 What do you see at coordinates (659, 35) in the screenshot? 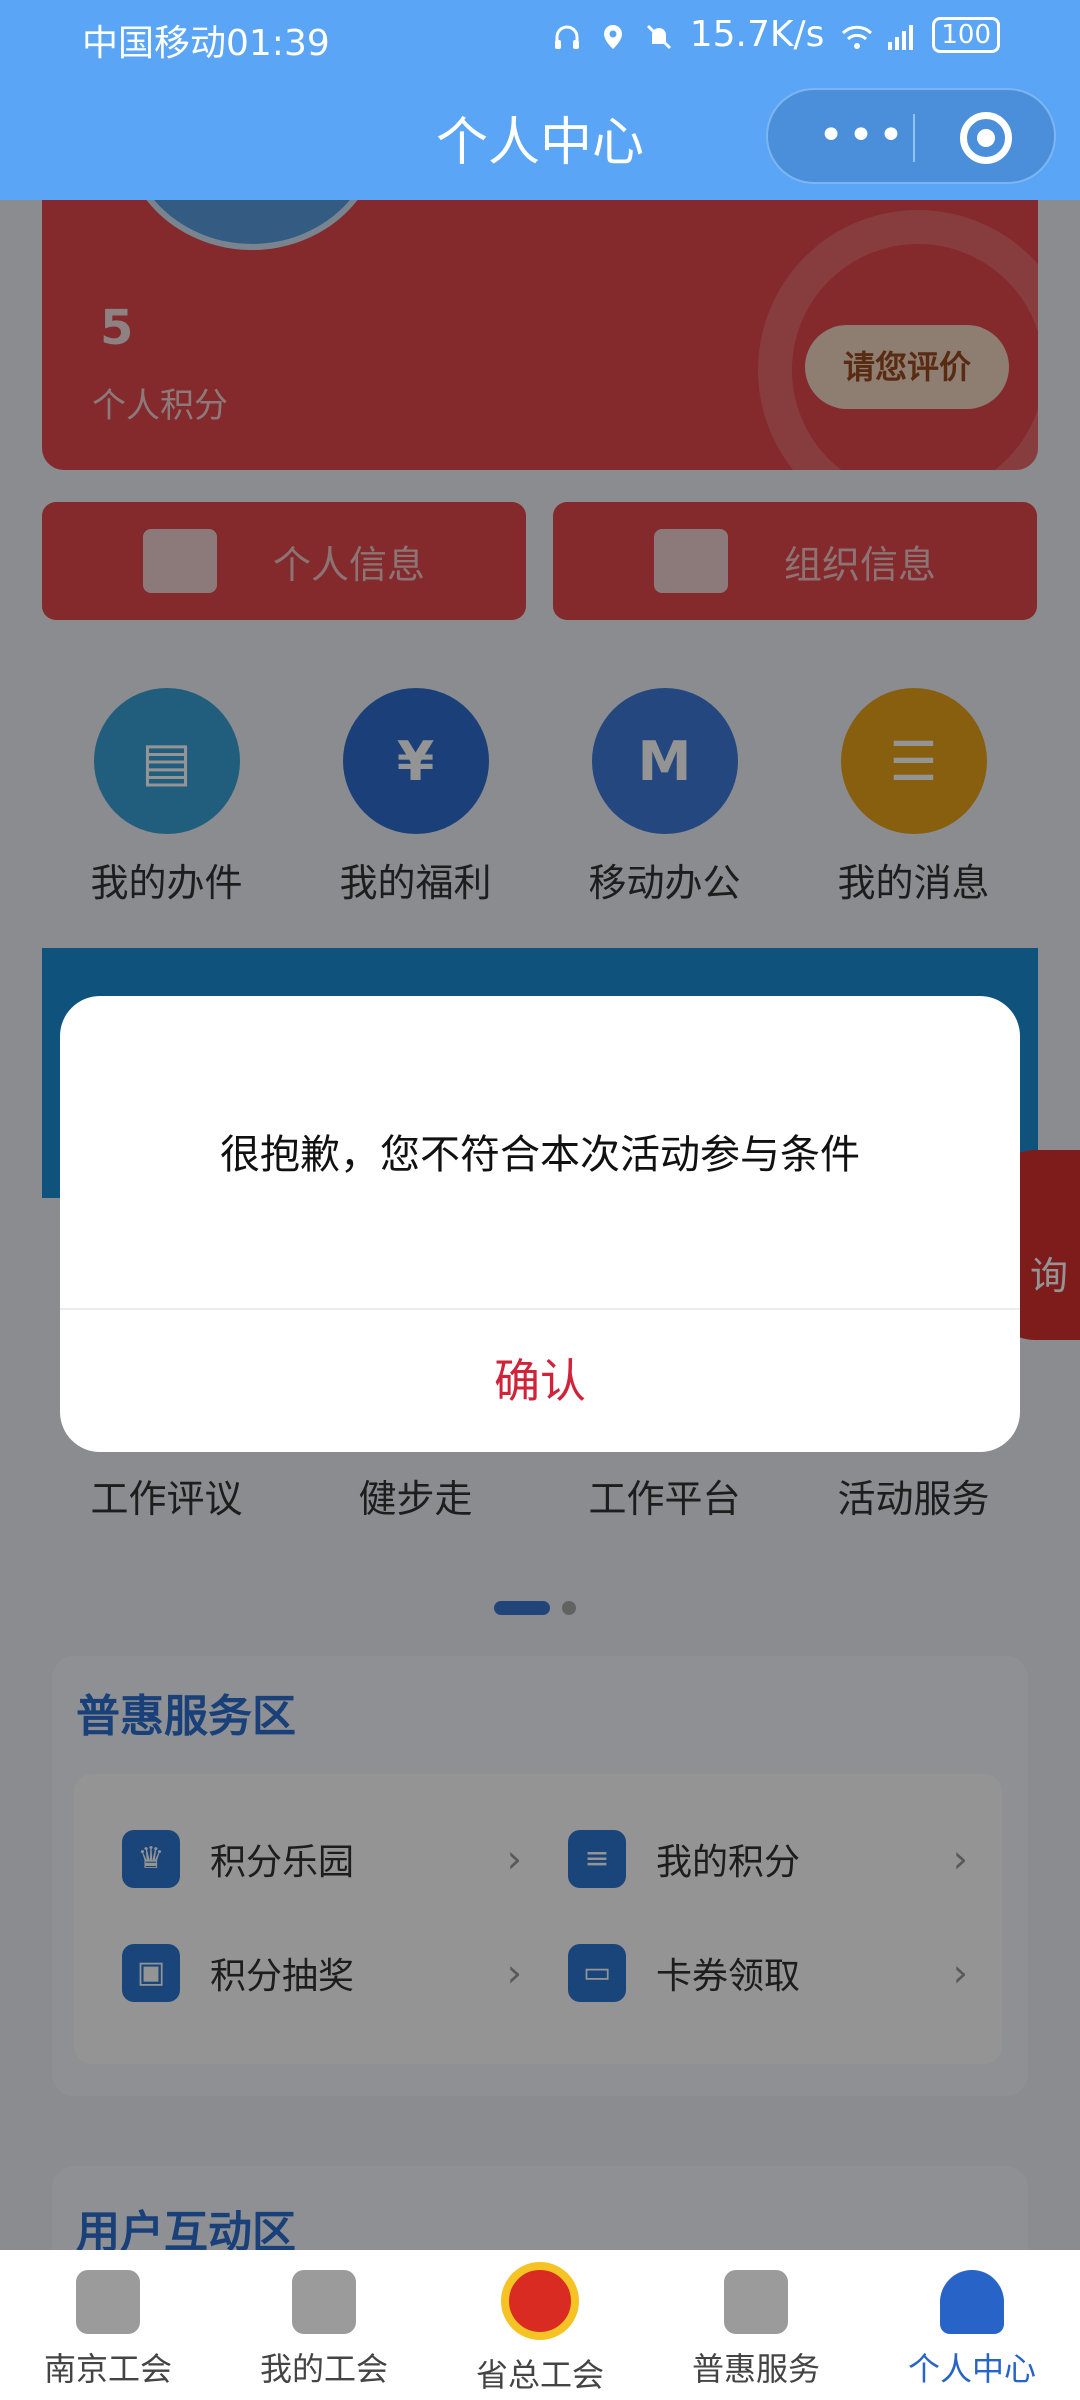
I see `mute-bell-icon` at bounding box center [659, 35].